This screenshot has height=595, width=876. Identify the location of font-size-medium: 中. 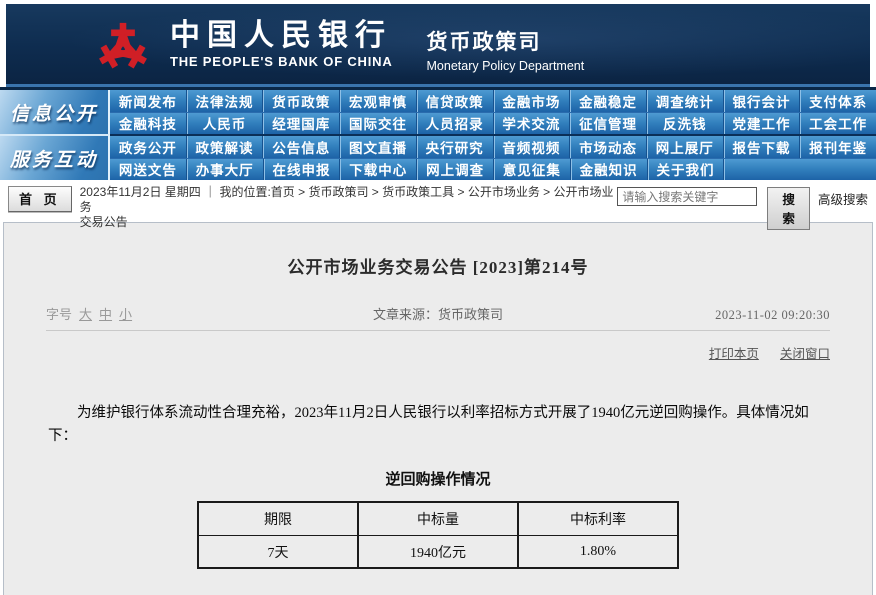
(105, 313).